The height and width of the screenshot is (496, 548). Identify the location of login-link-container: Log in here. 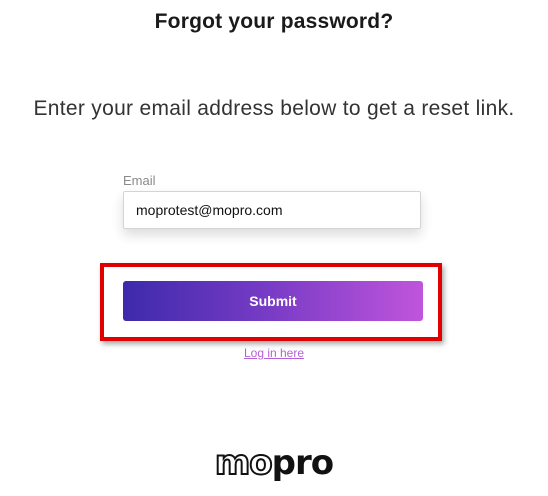
(274, 353).